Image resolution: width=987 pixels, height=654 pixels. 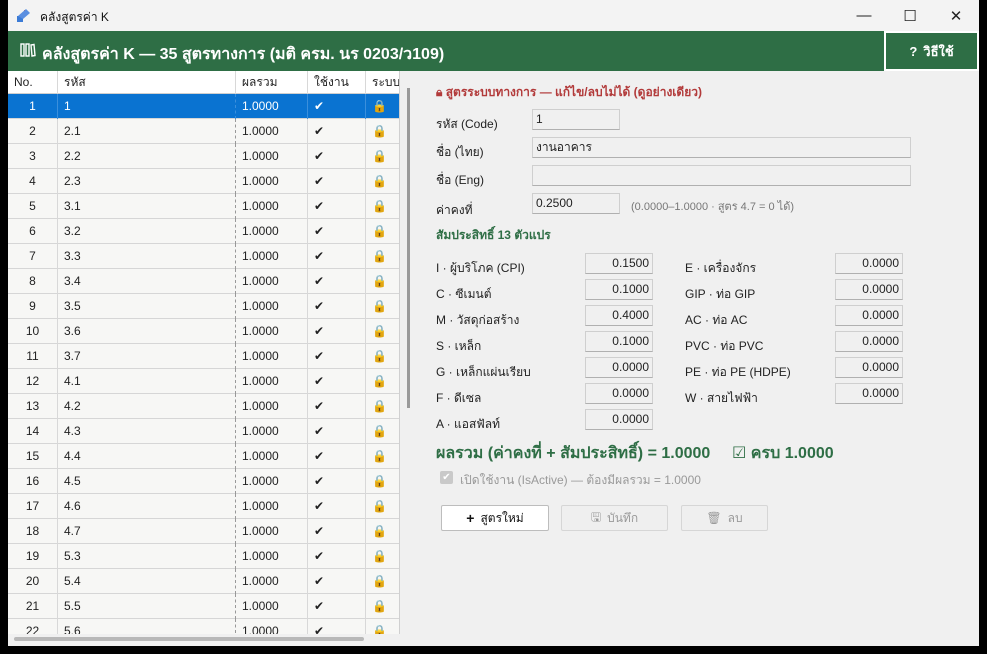 I want to click on table-row: 8 3.4 1.0000 ✔ 🔒, so click(x=203, y=281).